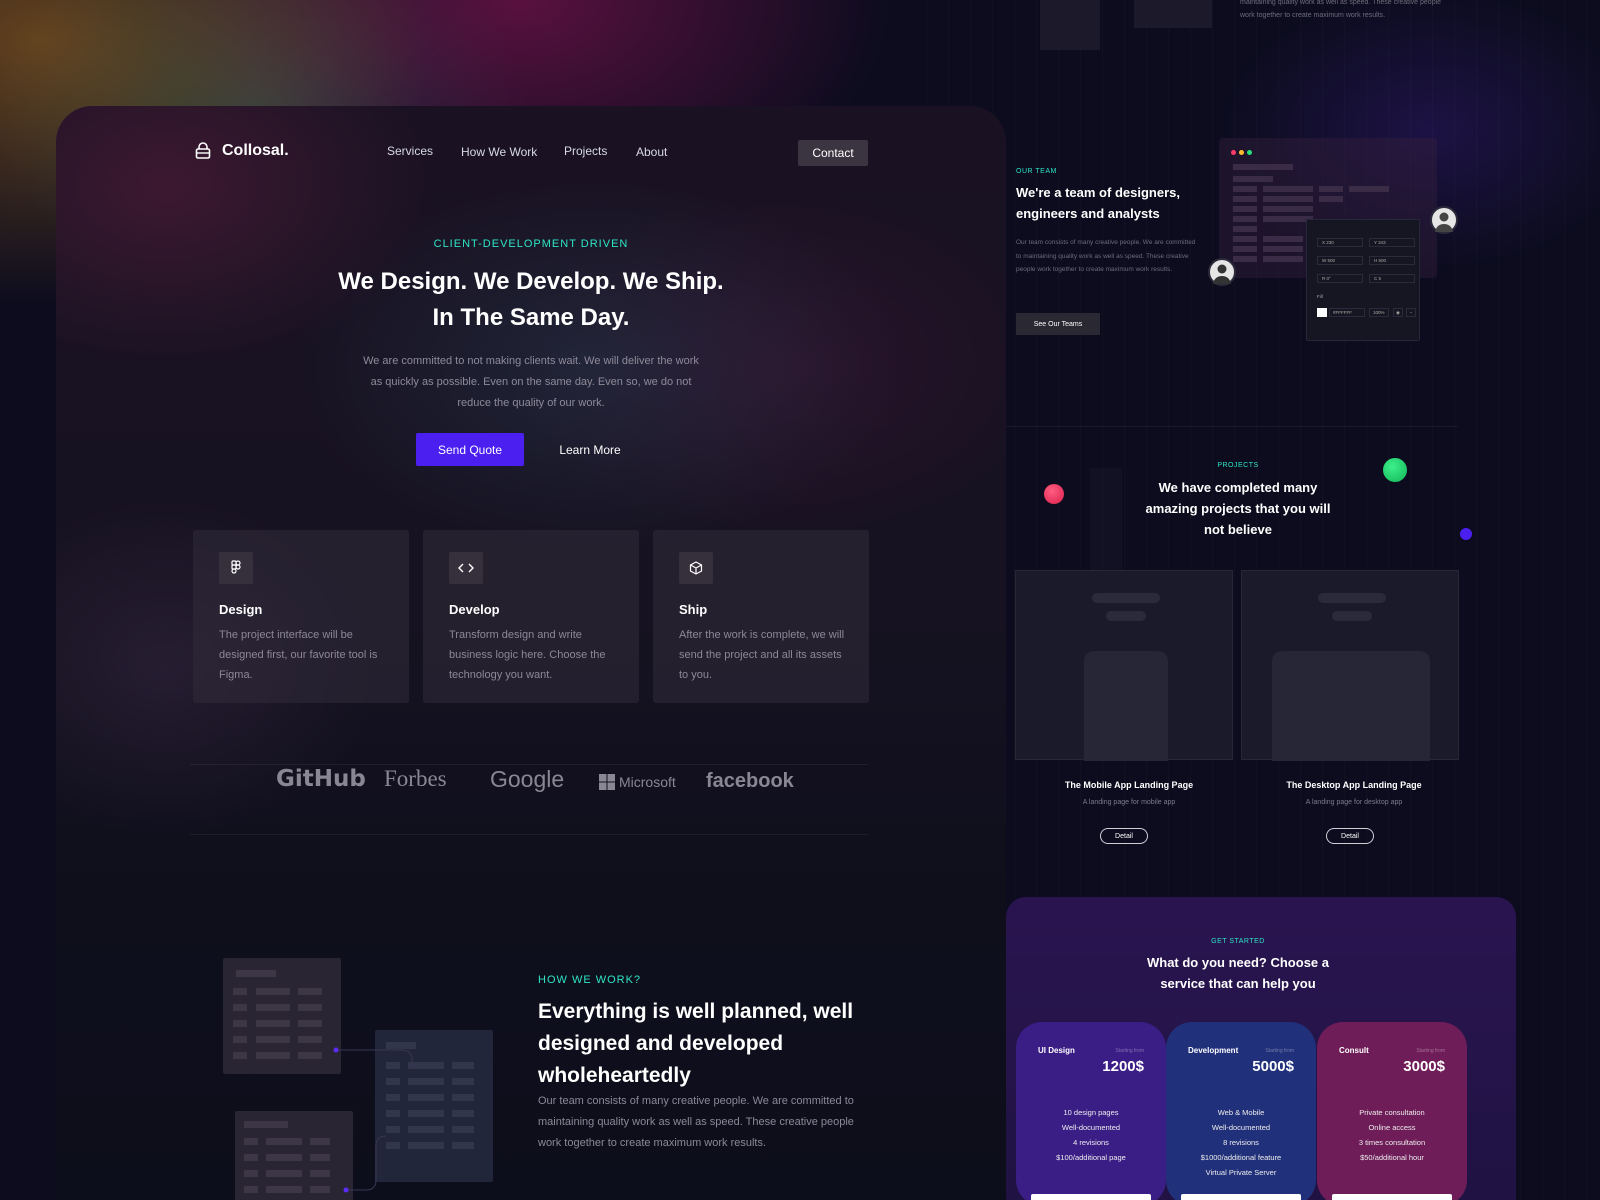  Describe the element at coordinates (1354, 802) in the screenshot. I see `project-desc: A landing page for desktop app` at that location.